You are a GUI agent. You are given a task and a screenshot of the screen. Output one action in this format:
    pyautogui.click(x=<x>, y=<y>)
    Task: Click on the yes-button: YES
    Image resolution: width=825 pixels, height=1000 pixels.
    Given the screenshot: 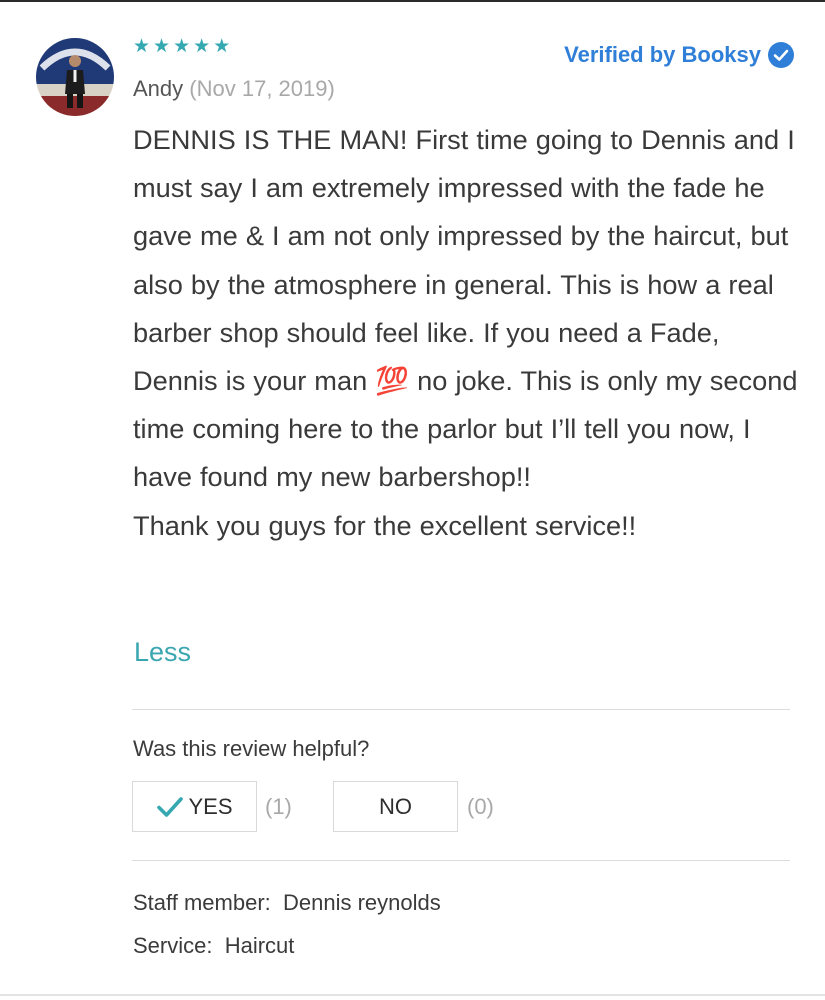 What is the action you would take?
    pyautogui.click(x=194, y=806)
    